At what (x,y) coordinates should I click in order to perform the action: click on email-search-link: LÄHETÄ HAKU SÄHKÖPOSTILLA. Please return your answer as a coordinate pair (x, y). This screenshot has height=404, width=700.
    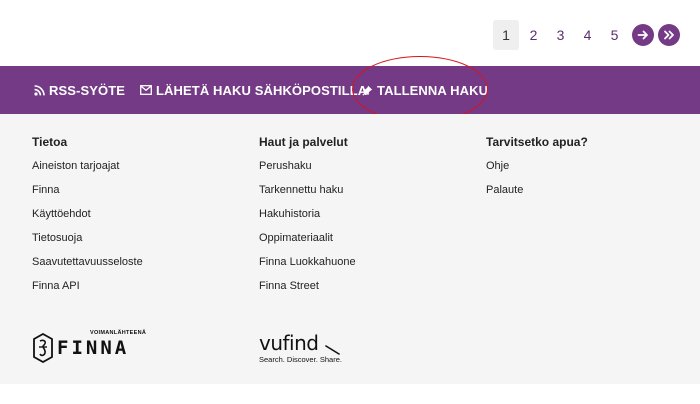
    Looking at the image, I should click on (253, 90).